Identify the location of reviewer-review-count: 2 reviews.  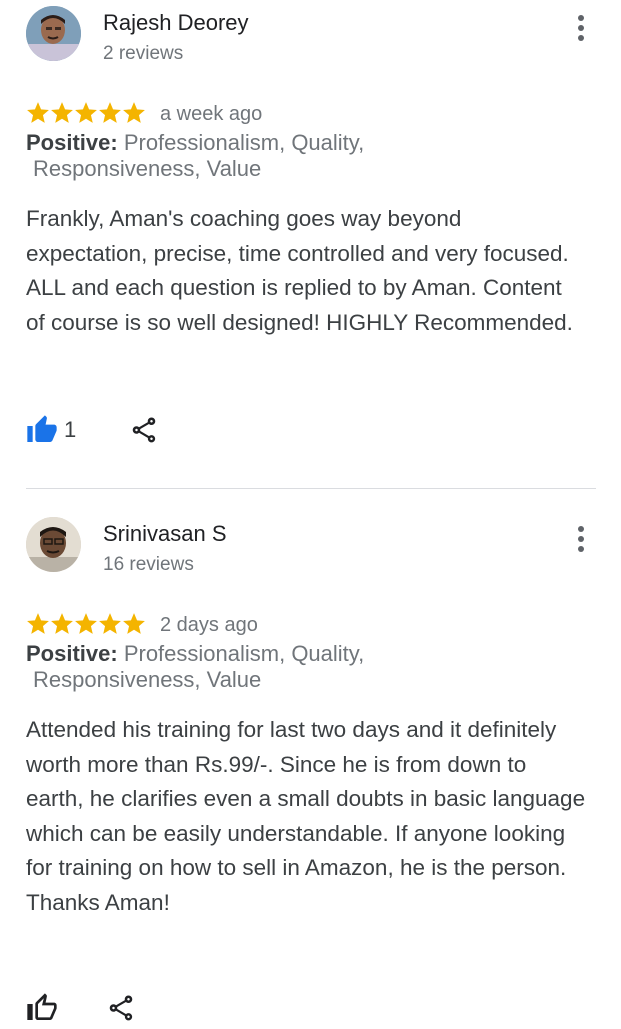
(143, 53).